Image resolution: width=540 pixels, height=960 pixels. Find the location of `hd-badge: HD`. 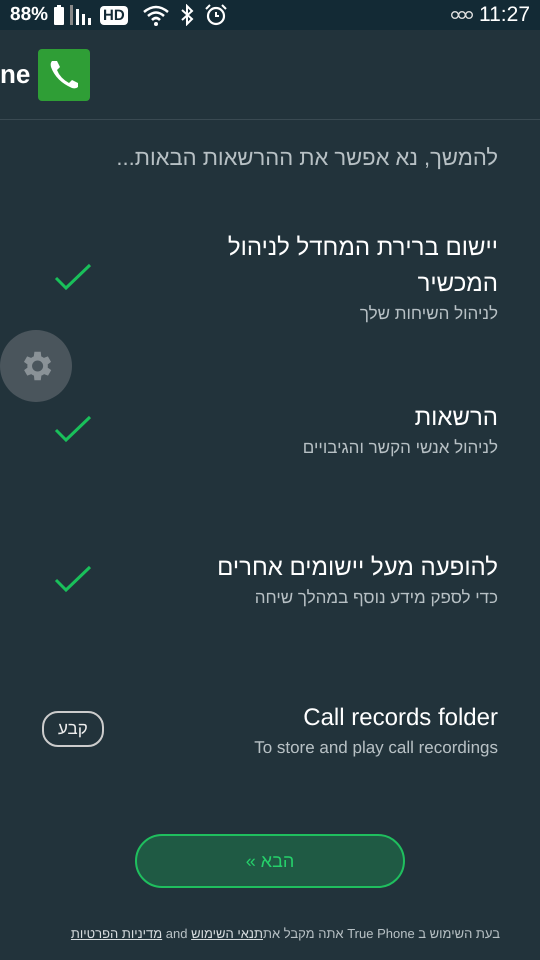

hd-badge: HD is located at coordinates (114, 15).